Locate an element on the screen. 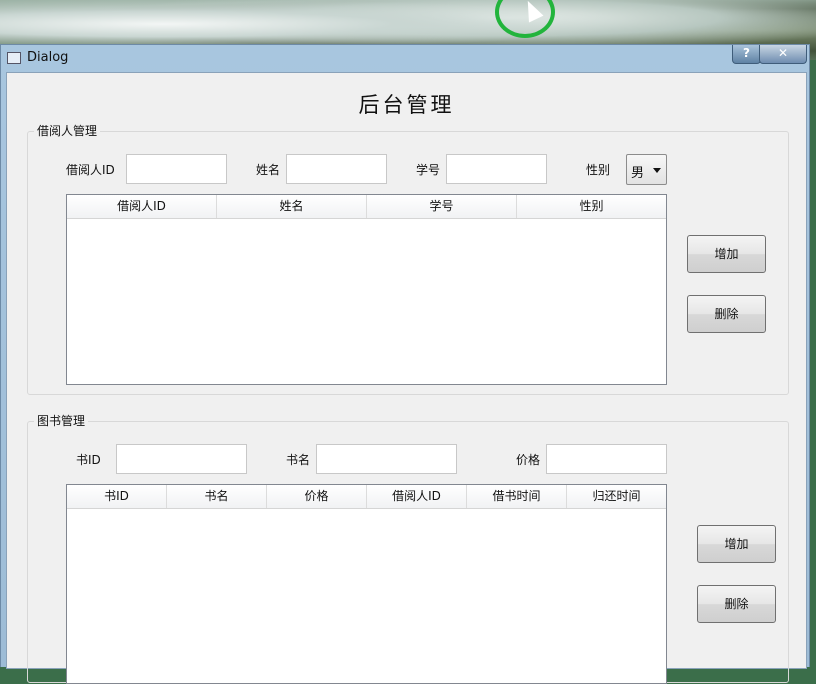  column-header: 借书时间 is located at coordinates (517, 496).